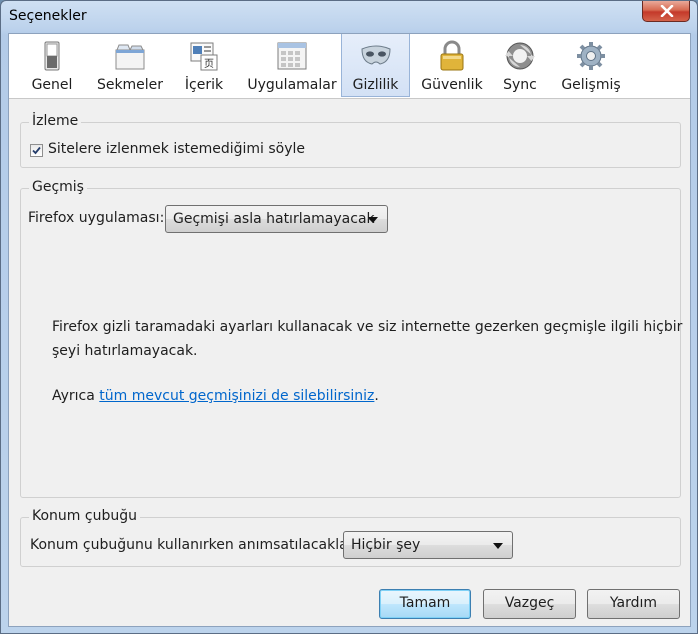  Describe the element at coordinates (375, 65) in the screenshot. I see `tab-privacy: Gizlilik` at that location.